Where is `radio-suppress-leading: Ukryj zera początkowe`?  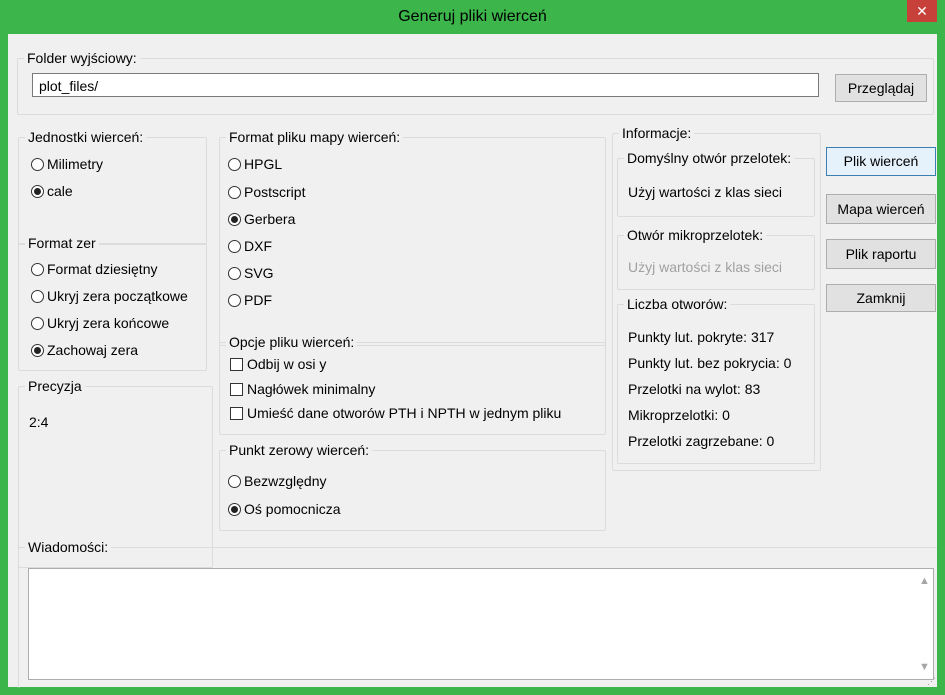 radio-suppress-leading: Ukryj zera początkowe is located at coordinates (109, 296).